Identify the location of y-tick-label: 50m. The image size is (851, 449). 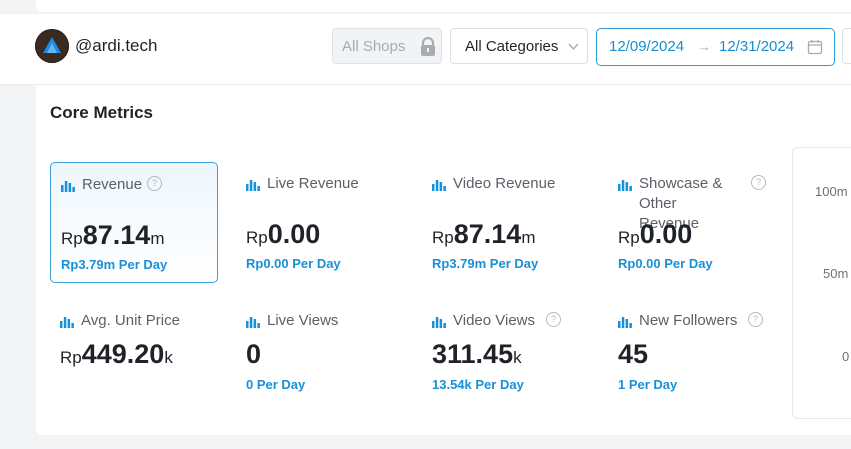
(836, 273).